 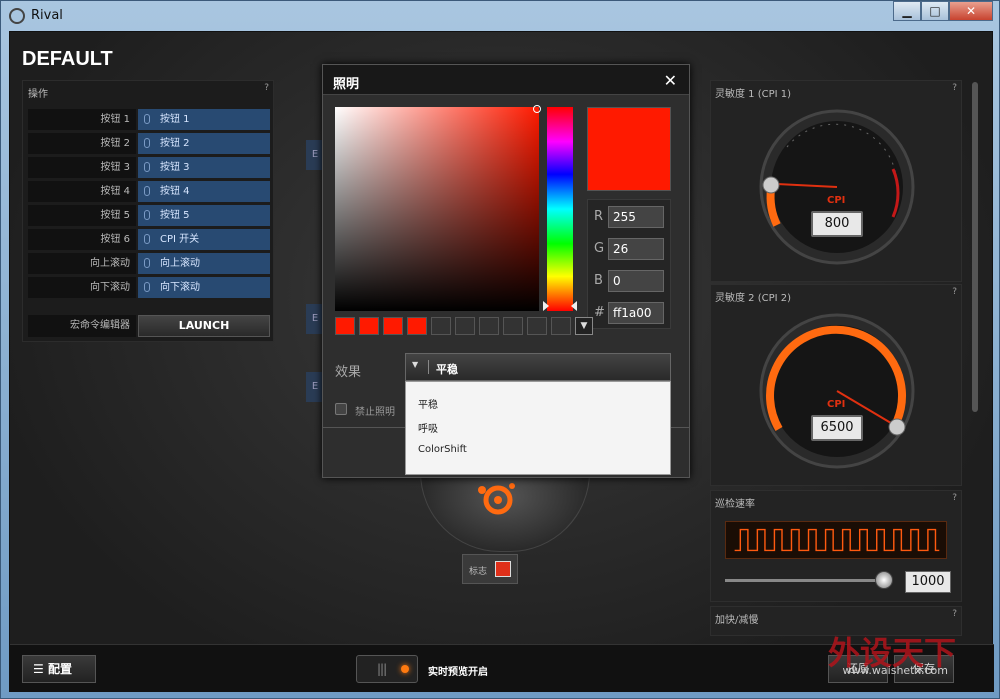 I want to click on action-row: 按钮 5 按钮 5, so click(x=149, y=215).